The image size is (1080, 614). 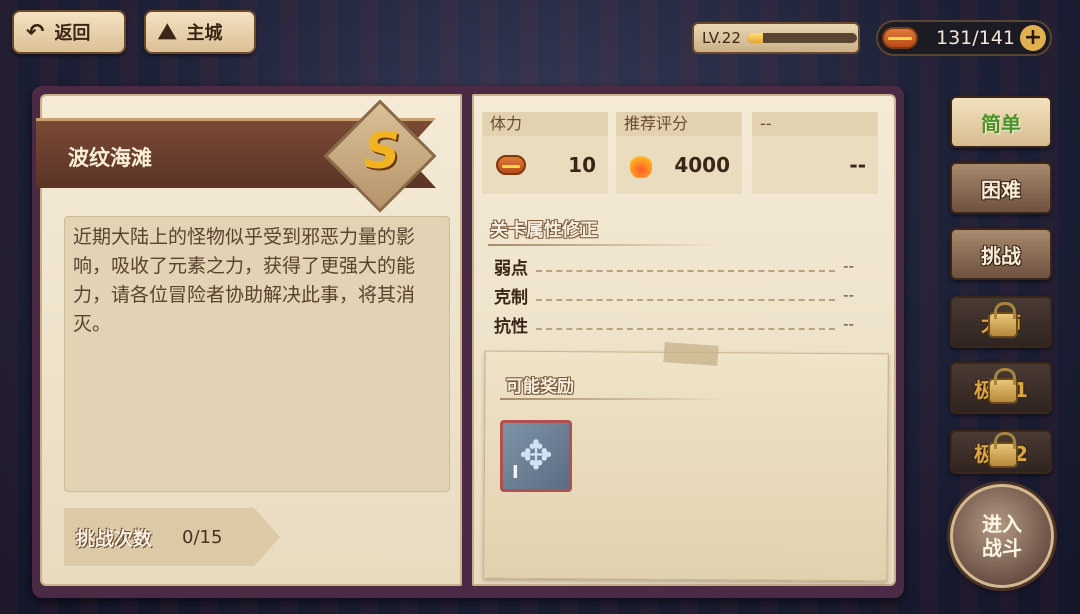 I want to click on main-city-button: ⛰ 主城, so click(x=200, y=32).